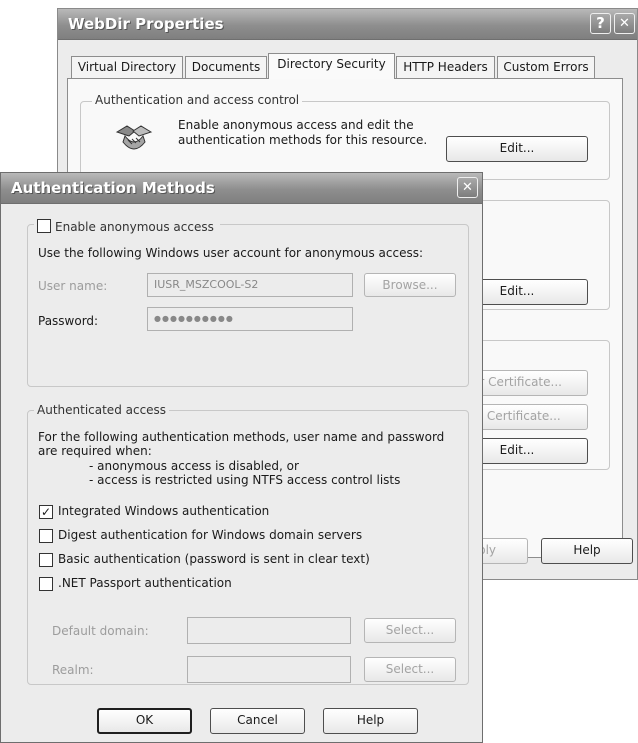  What do you see at coordinates (445, 67) in the screenshot?
I see `tab-http-headers: HTTP Headers` at bounding box center [445, 67].